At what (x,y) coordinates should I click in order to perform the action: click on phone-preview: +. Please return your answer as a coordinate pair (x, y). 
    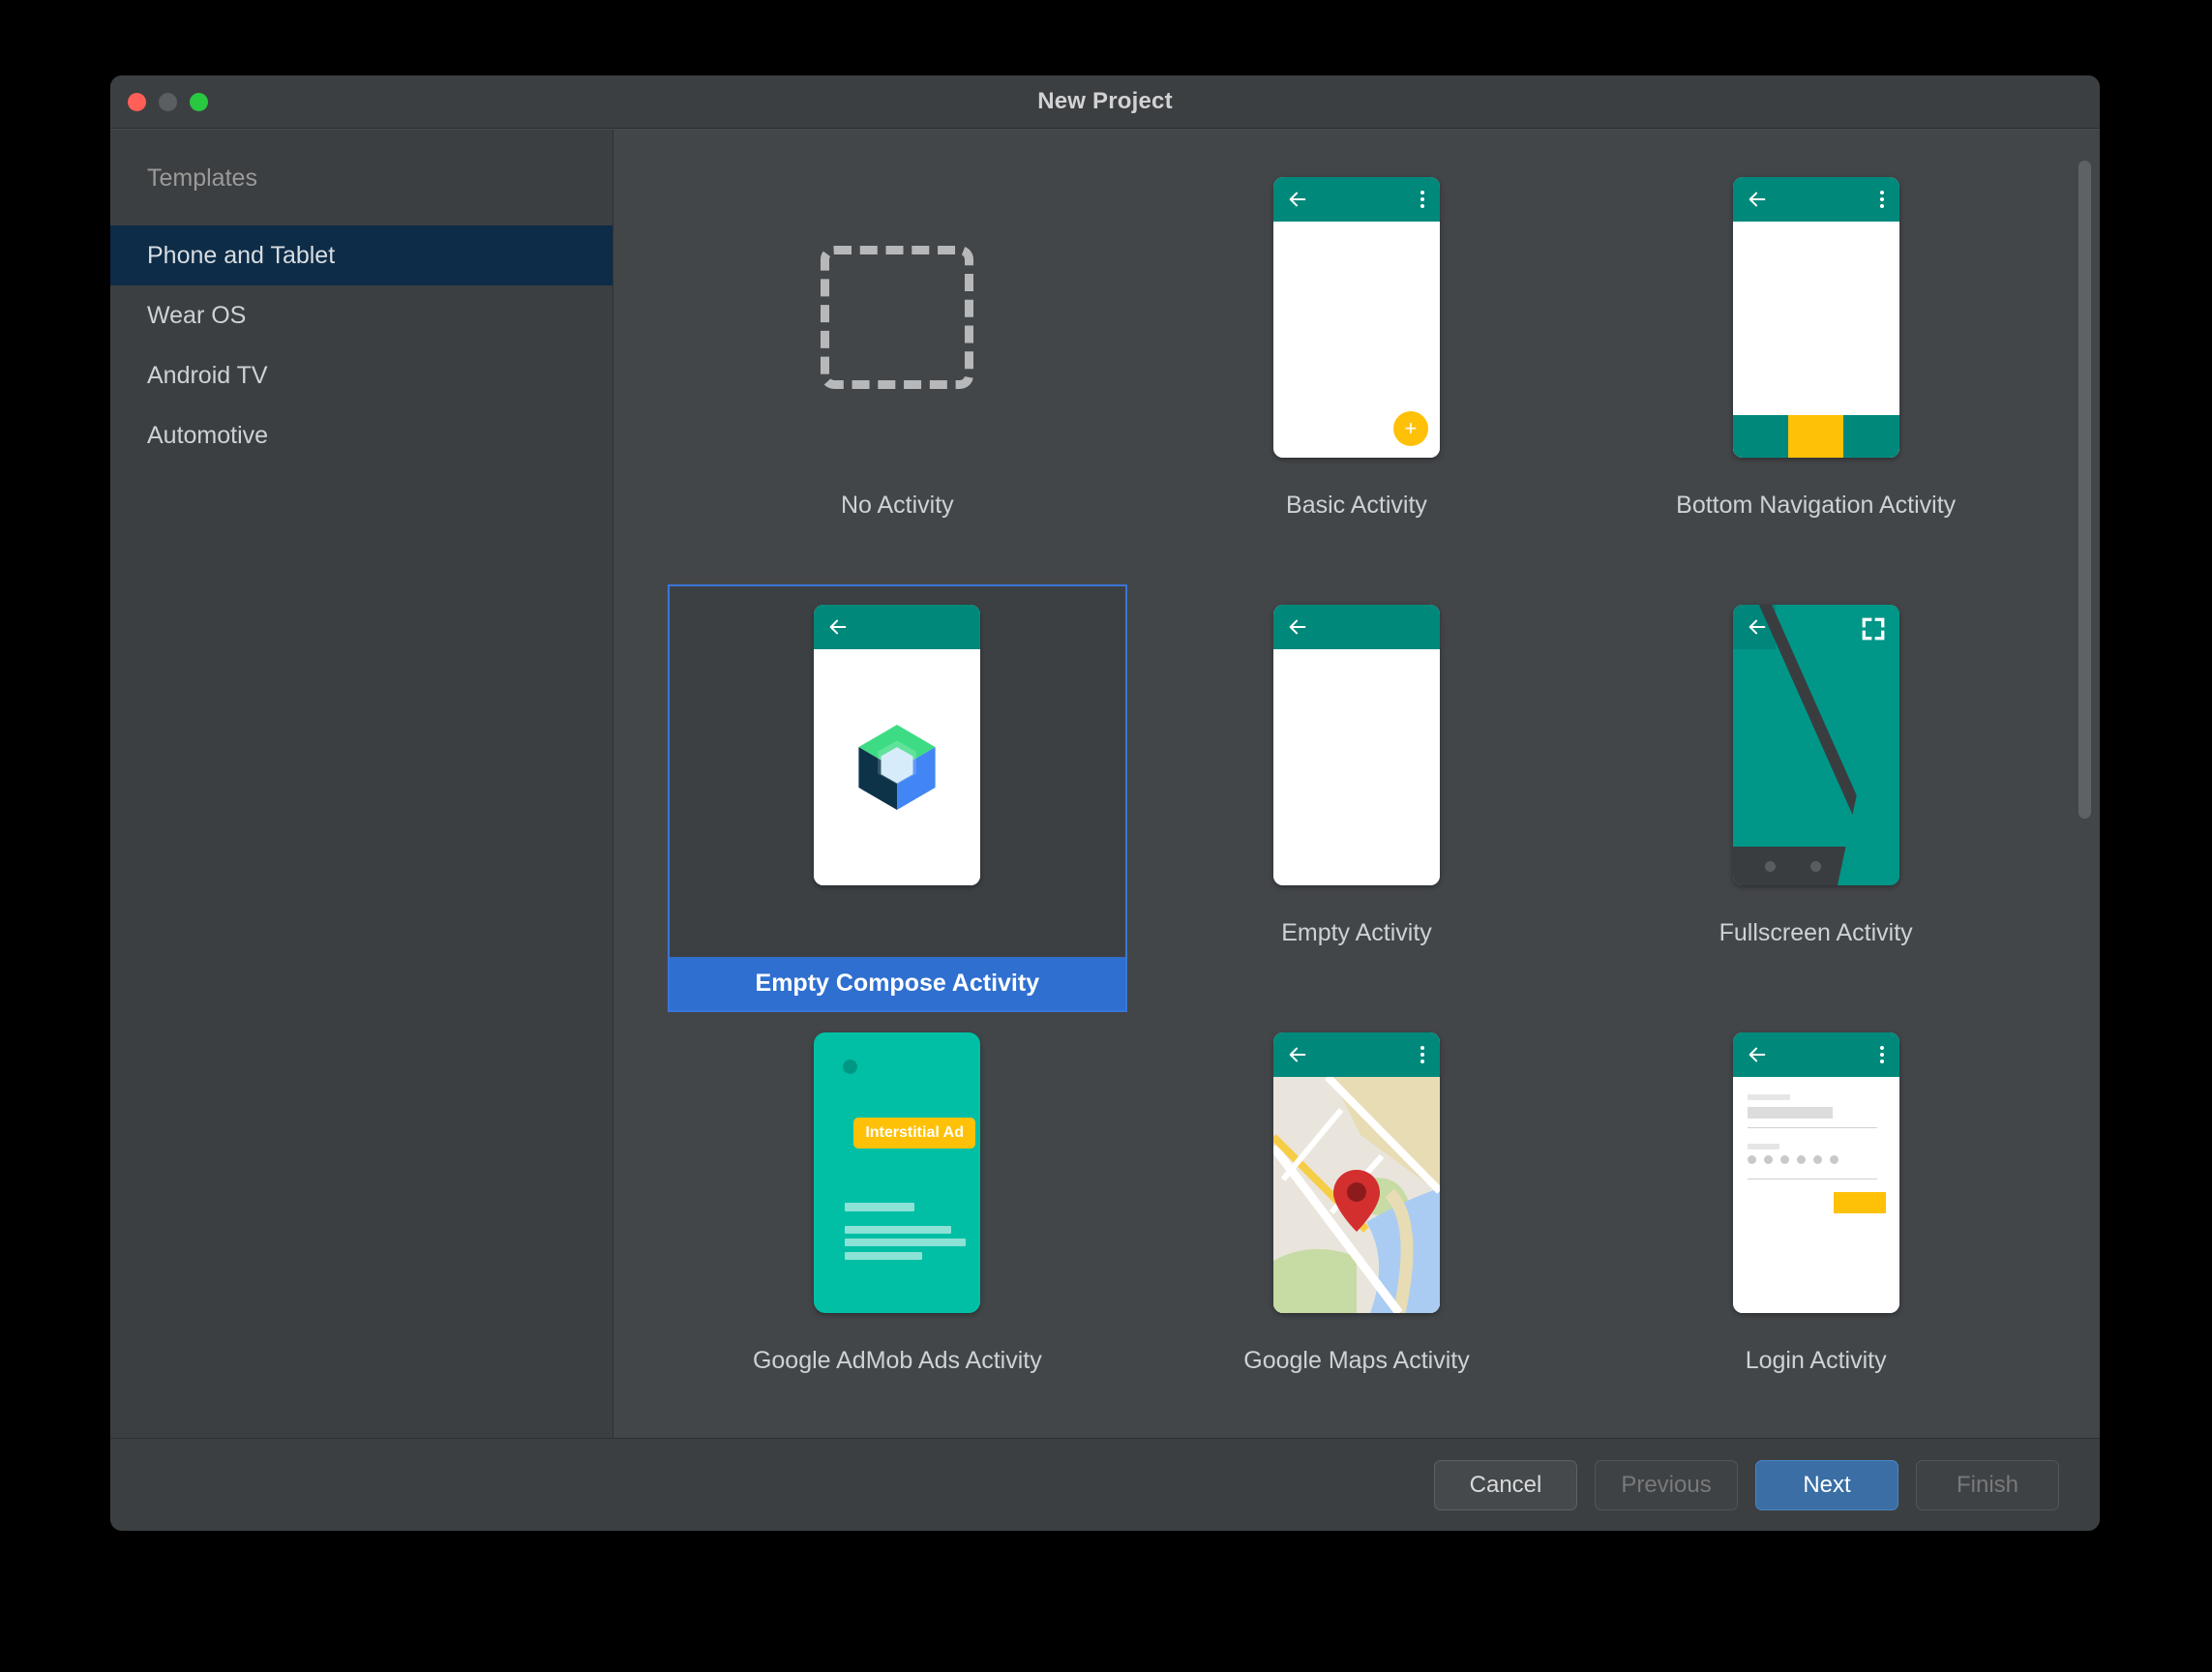
    Looking at the image, I should click on (1356, 317).